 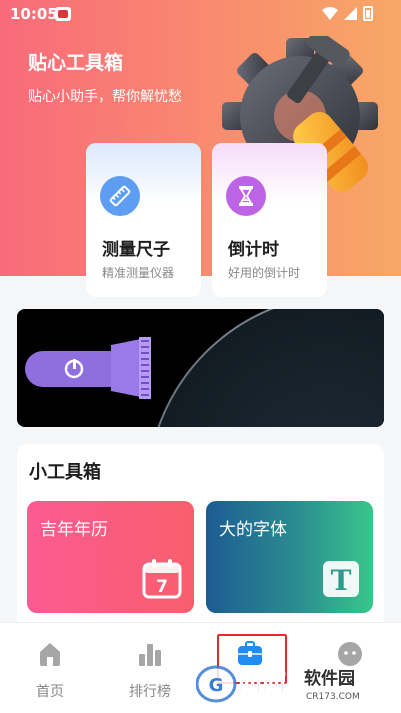 What do you see at coordinates (120, 196) in the screenshot?
I see `ruler-icon` at bounding box center [120, 196].